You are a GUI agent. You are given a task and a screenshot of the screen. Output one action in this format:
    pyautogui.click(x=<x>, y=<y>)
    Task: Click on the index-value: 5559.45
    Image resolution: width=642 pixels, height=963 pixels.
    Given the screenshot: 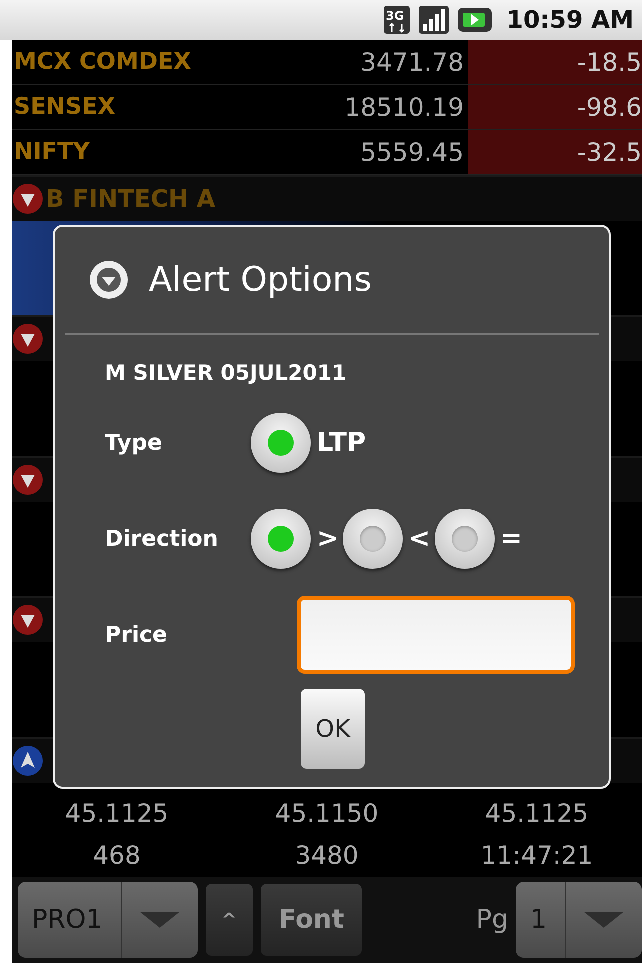 What is the action you would take?
    pyautogui.click(x=412, y=152)
    